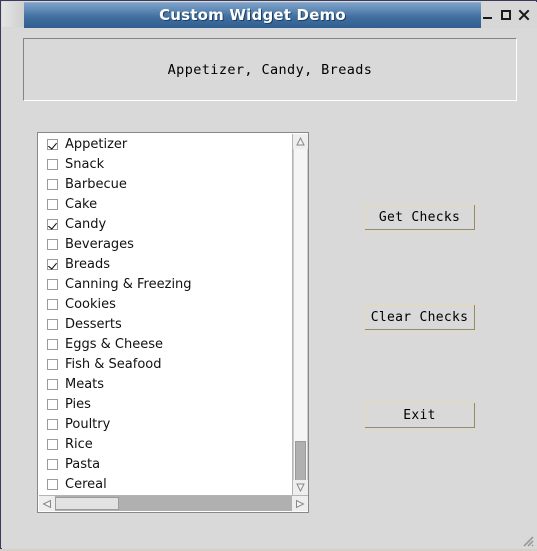  I want to click on checklist-item-label: Beverages, so click(99, 244).